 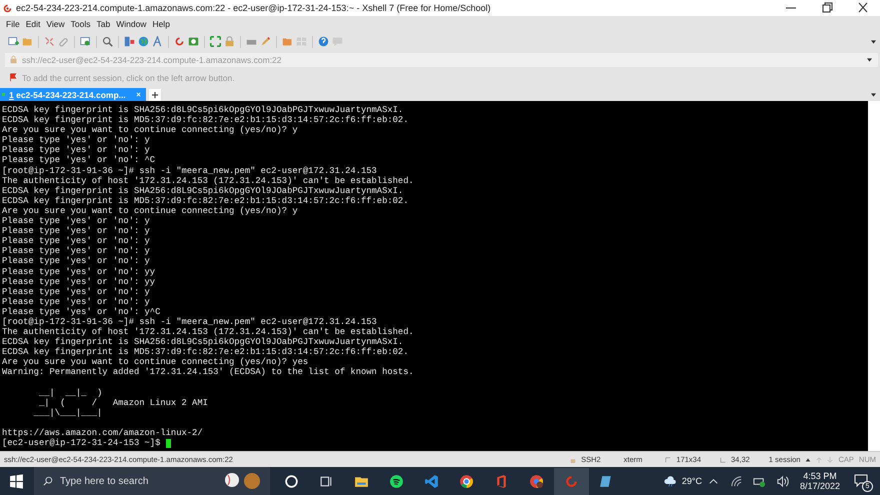 I want to click on menu-item: Tools, so click(x=80, y=23).